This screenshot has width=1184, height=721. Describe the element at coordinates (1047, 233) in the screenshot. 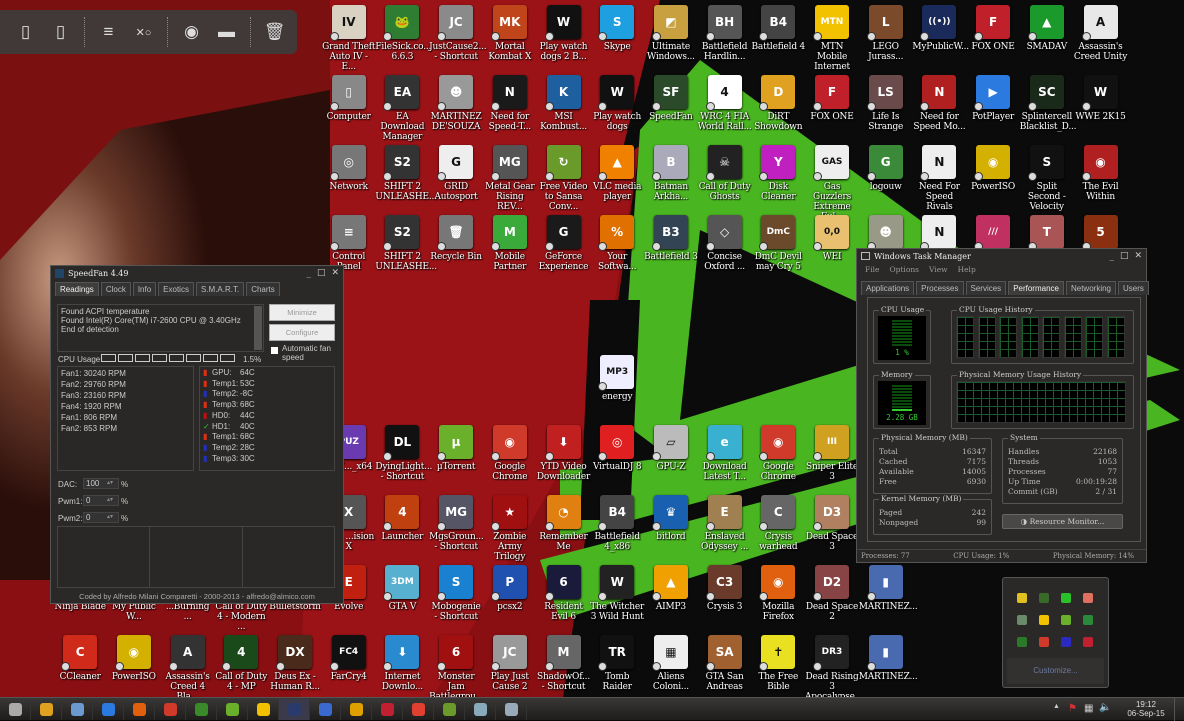

I see `desktop-icon: T` at that location.